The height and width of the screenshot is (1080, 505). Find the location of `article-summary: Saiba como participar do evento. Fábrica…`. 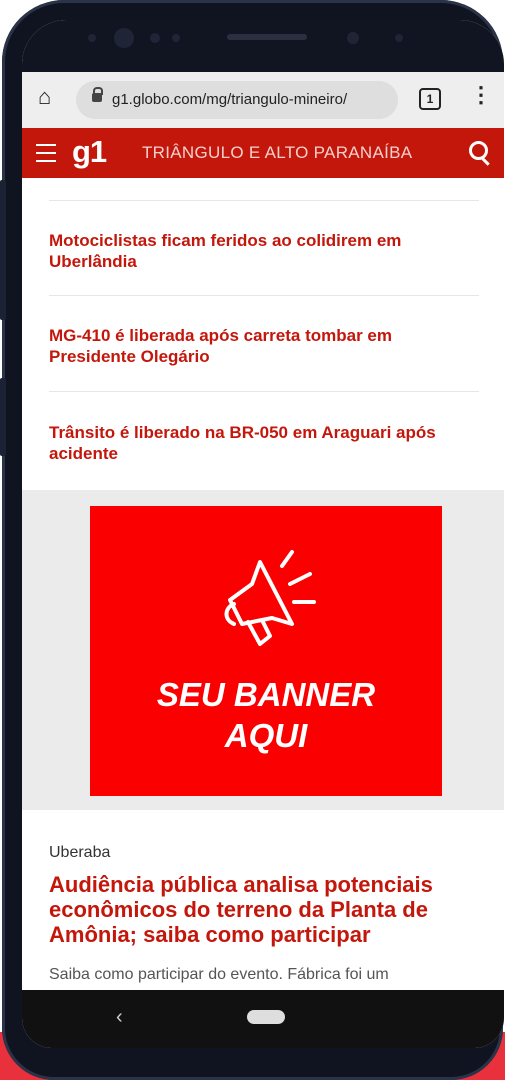

article-summary: Saiba como participar do evento. Fábrica… is located at coordinates (264, 975).